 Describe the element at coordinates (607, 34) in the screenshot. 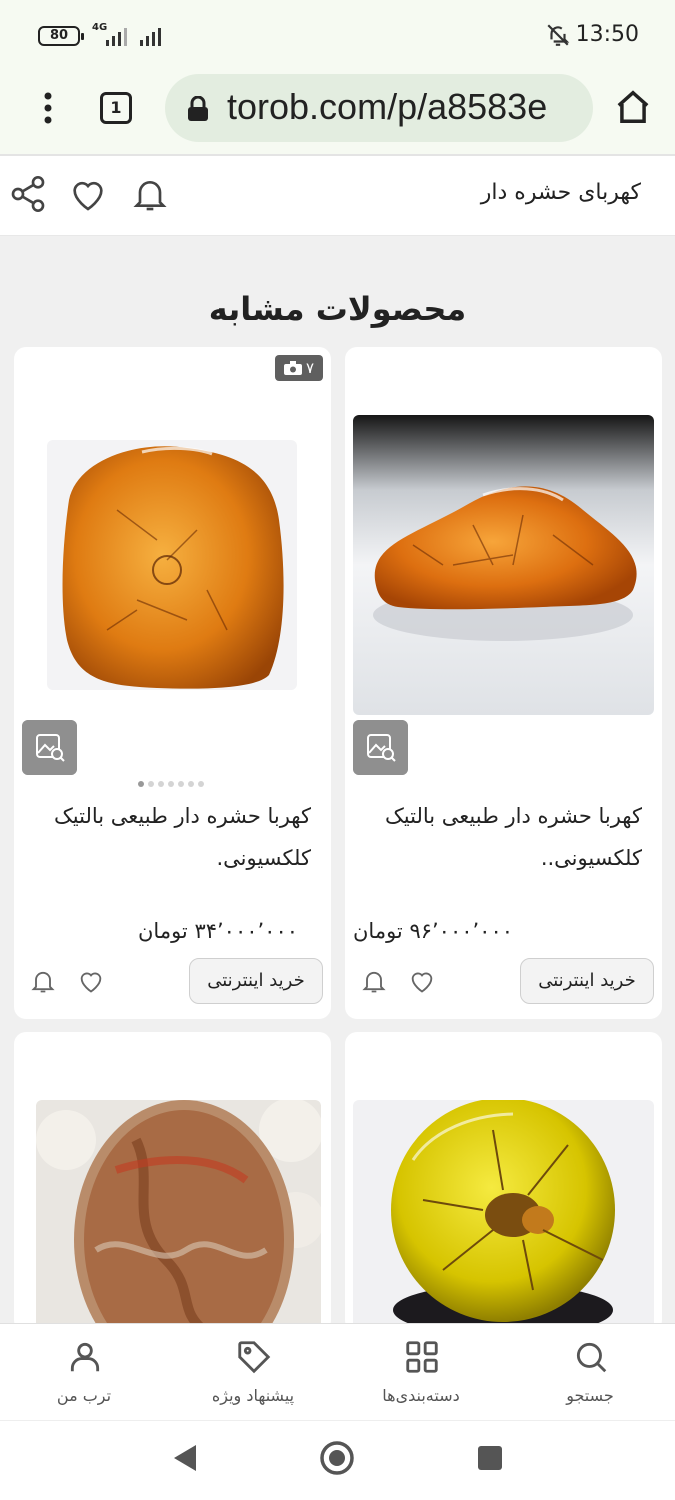

I see `clock: 13:50` at that location.